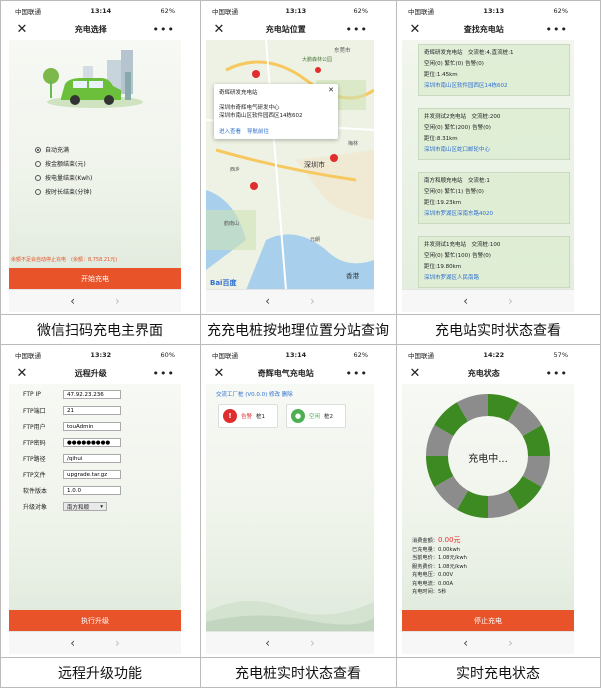 The image size is (601, 689). Describe the element at coordinates (100, 331) in the screenshot. I see `caption-1: 微信扫码充电主界面` at that location.